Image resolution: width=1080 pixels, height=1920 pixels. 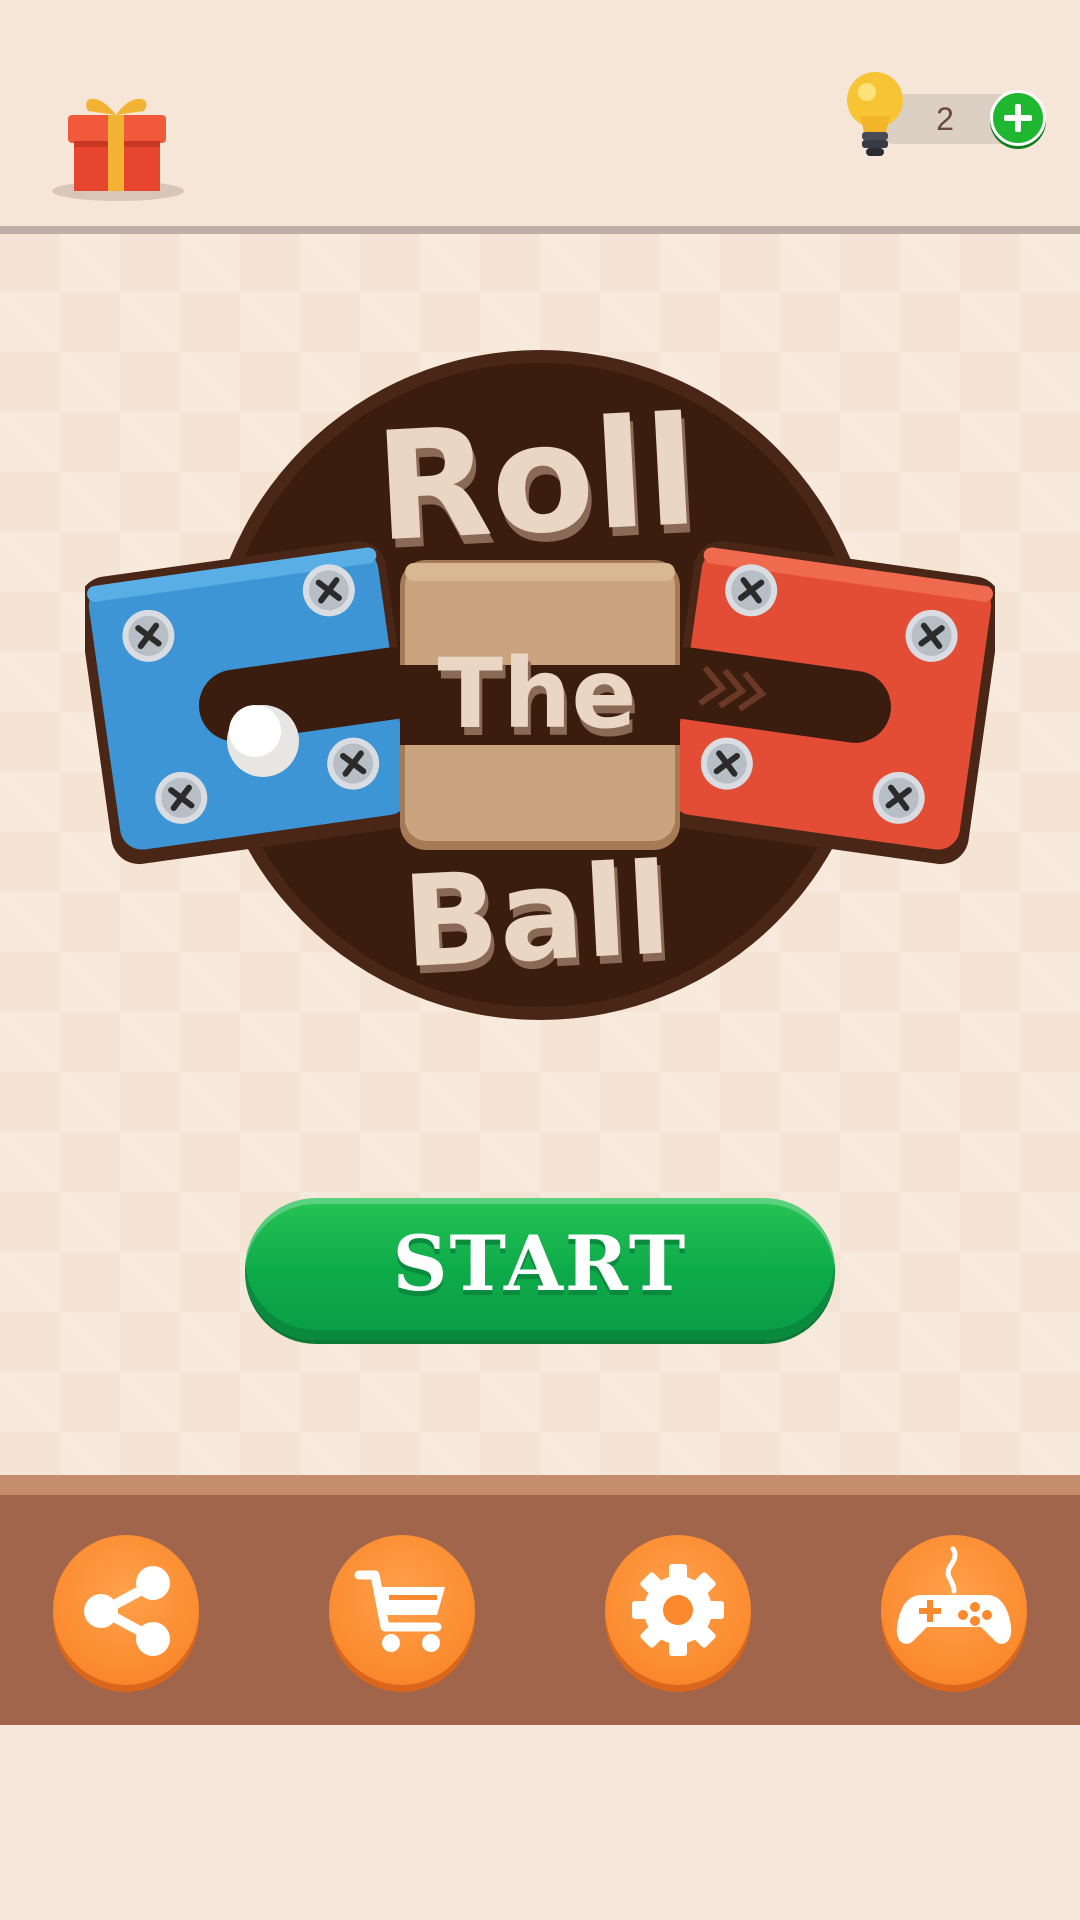 What do you see at coordinates (536, 915) in the screenshot?
I see `logo-text-ball: Ball` at bounding box center [536, 915].